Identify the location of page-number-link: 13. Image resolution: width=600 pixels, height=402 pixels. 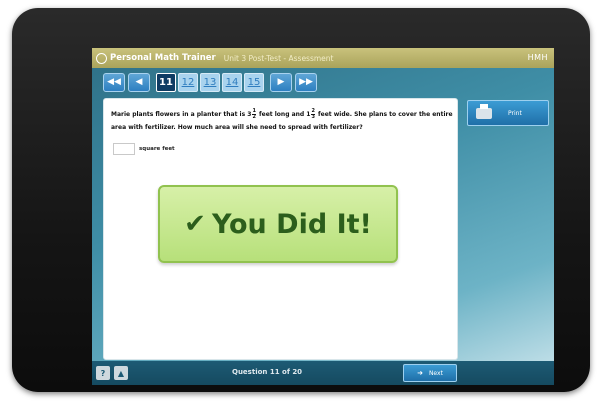
(210, 82).